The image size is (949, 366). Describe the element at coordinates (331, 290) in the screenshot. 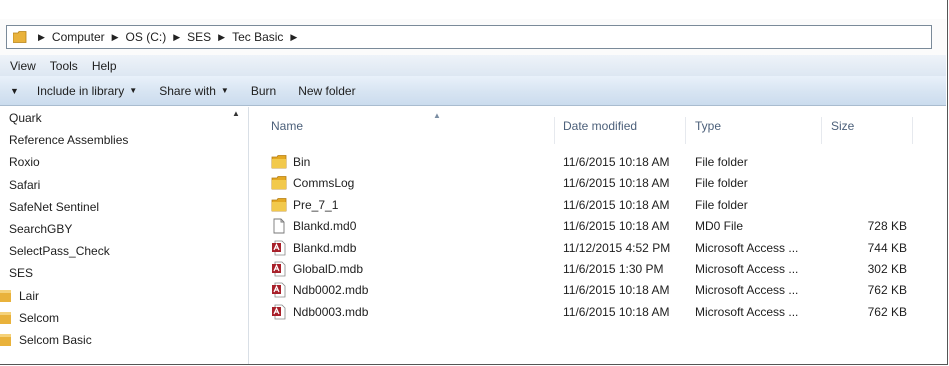

I see `file-name: Ndb0002.mdb` at that location.